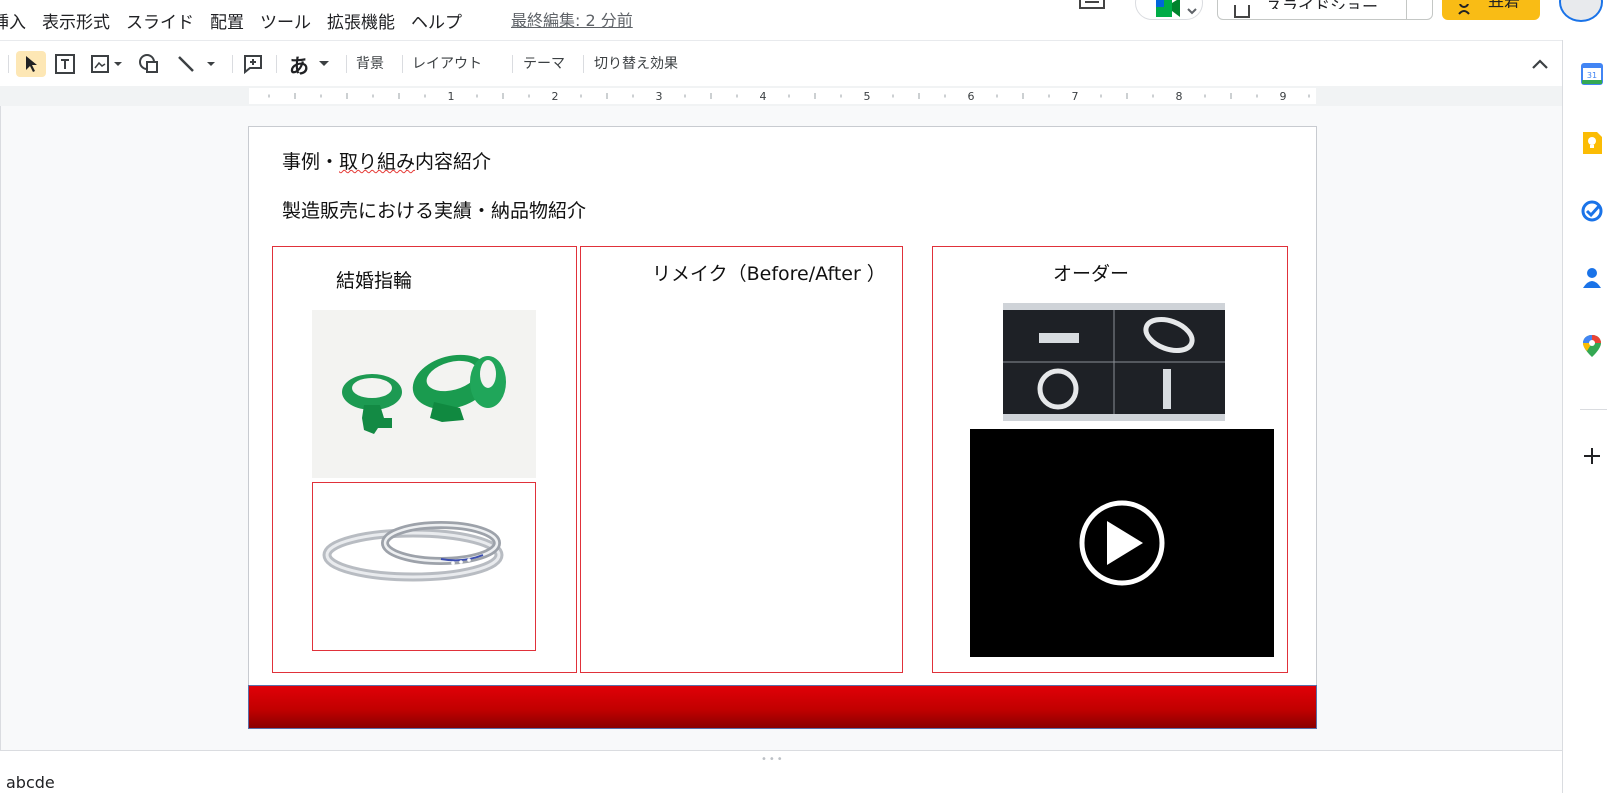  I want to click on chevron-down-icon, so click(324, 63).